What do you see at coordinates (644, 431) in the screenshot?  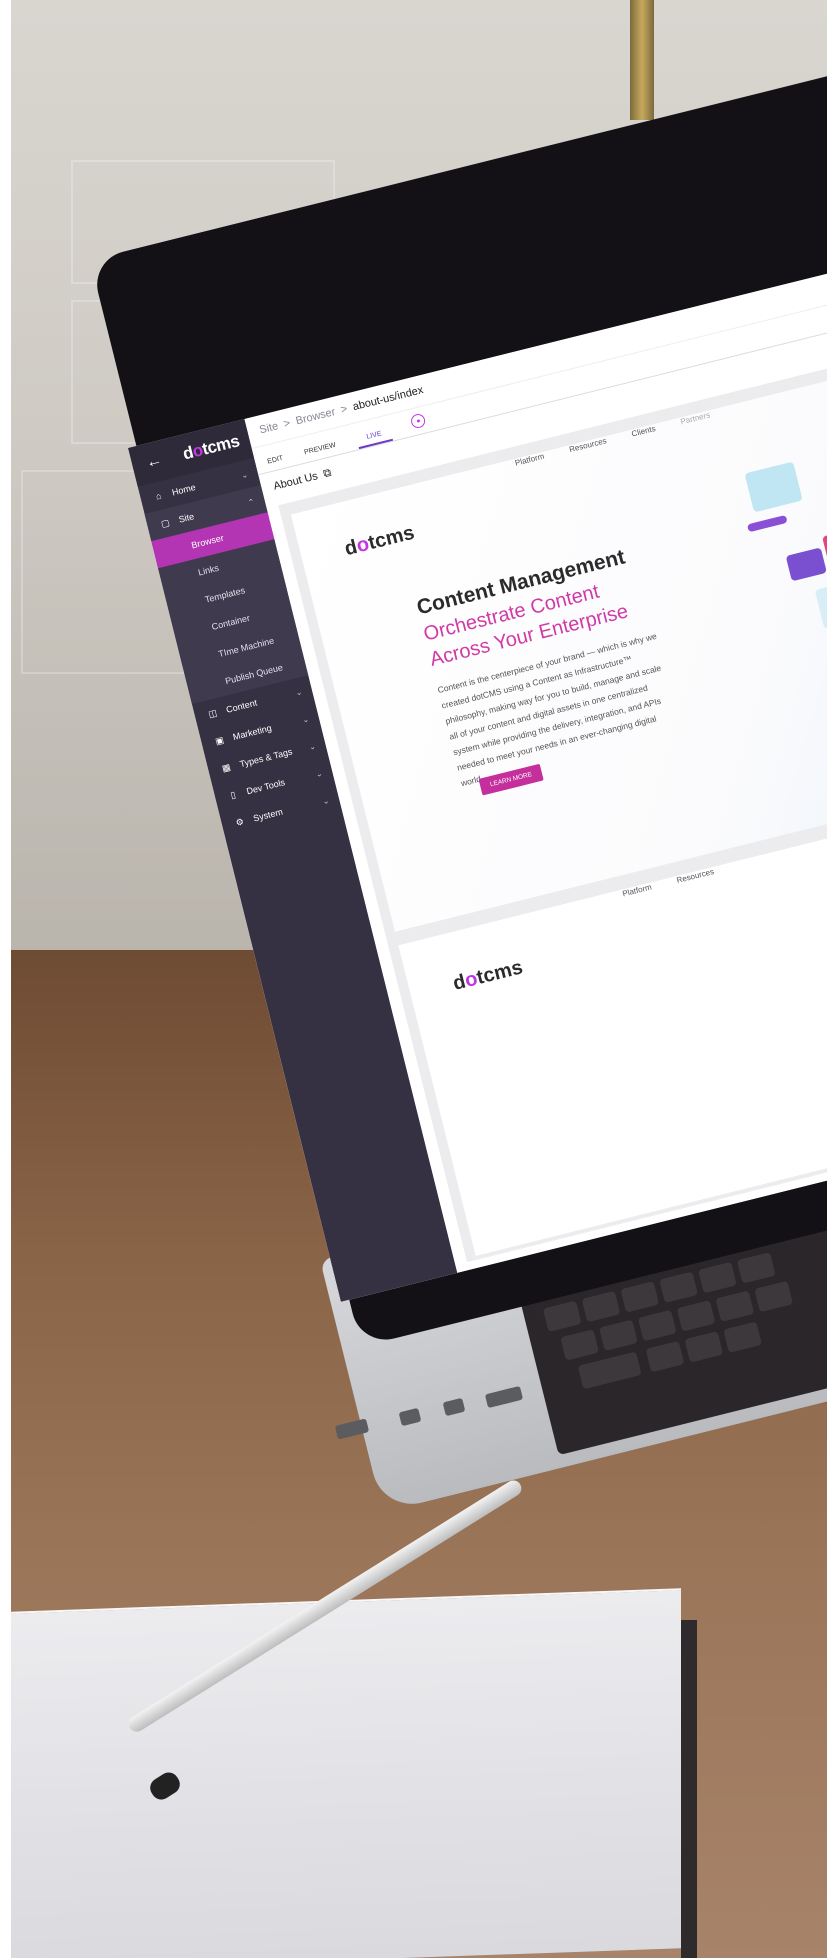 I see `preview-nav-clients: Clients` at bounding box center [644, 431].